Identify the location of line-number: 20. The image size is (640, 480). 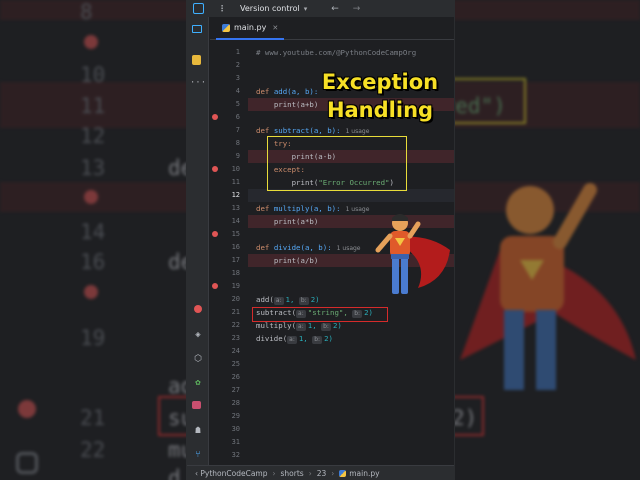
(228, 299).